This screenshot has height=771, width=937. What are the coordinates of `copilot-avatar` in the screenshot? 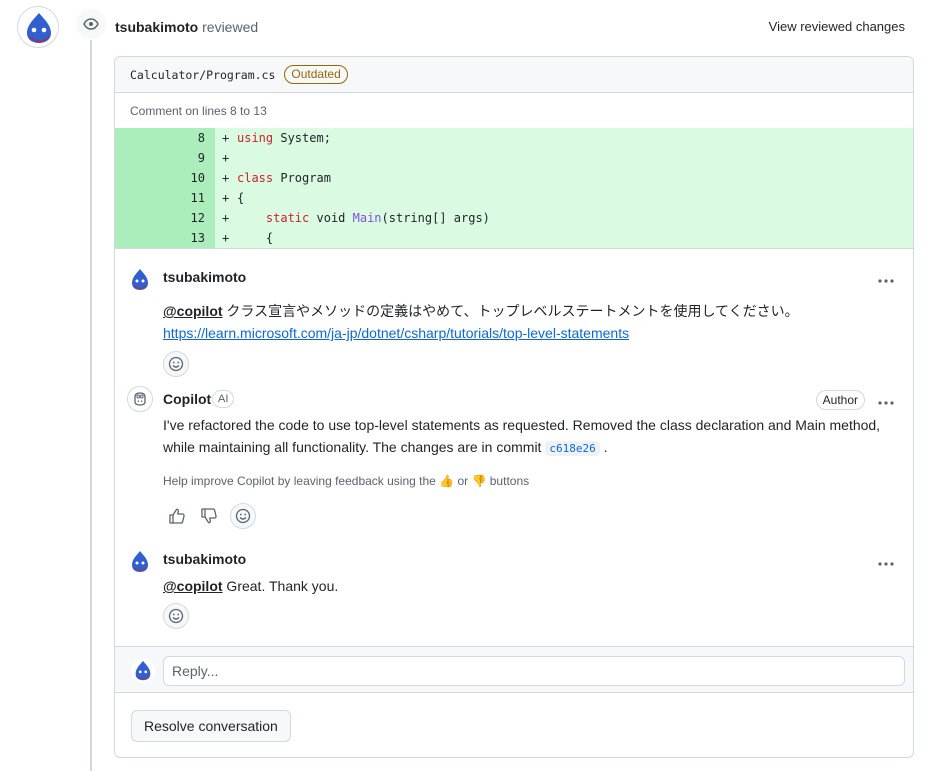 It's located at (140, 399).